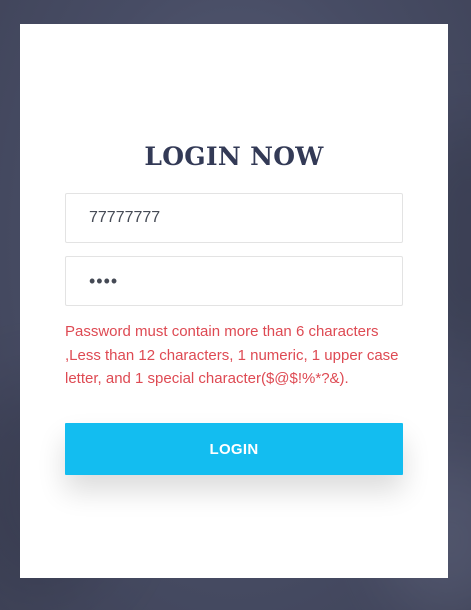 The image size is (471, 610). I want to click on username-input, so click(234, 218).